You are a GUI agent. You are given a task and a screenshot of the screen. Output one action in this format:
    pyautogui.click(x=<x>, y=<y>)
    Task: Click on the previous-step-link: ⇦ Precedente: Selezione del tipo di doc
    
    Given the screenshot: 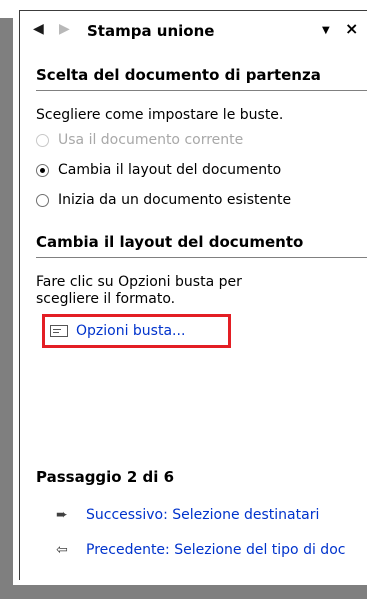 What is the action you would take?
    pyautogui.click(x=200, y=550)
    